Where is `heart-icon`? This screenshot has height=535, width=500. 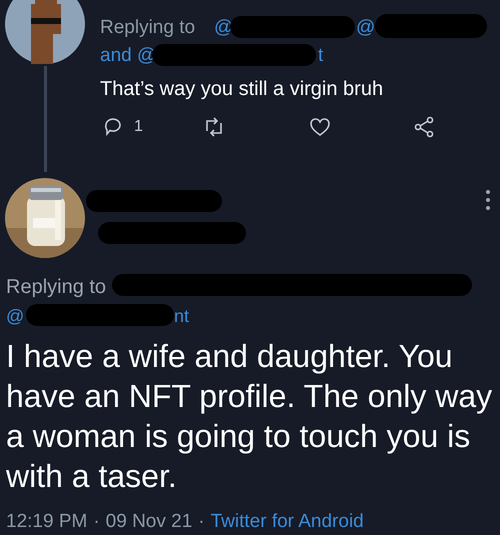 heart-icon is located at coordinates (320, 127).